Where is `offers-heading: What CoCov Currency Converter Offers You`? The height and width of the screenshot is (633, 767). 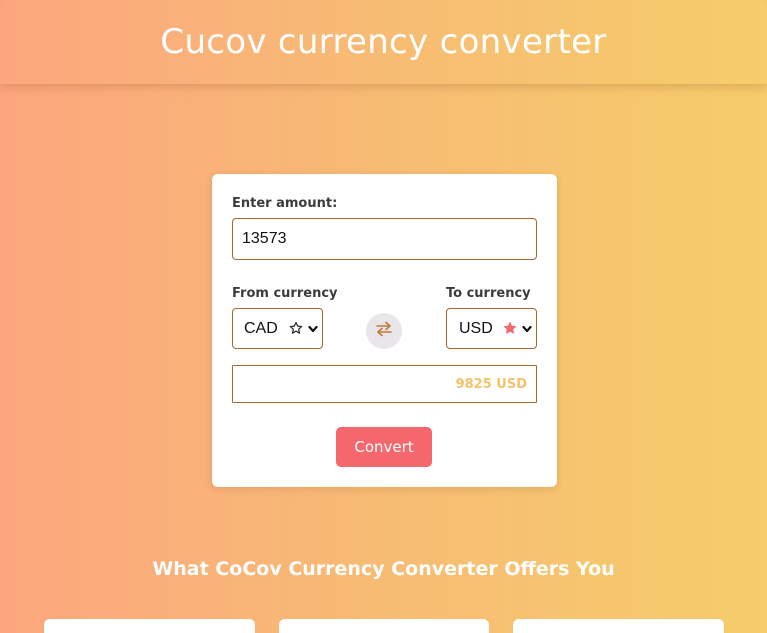
offers-heading: What CoCov Currency Converter Offers You is located at coordinates (383, 569).